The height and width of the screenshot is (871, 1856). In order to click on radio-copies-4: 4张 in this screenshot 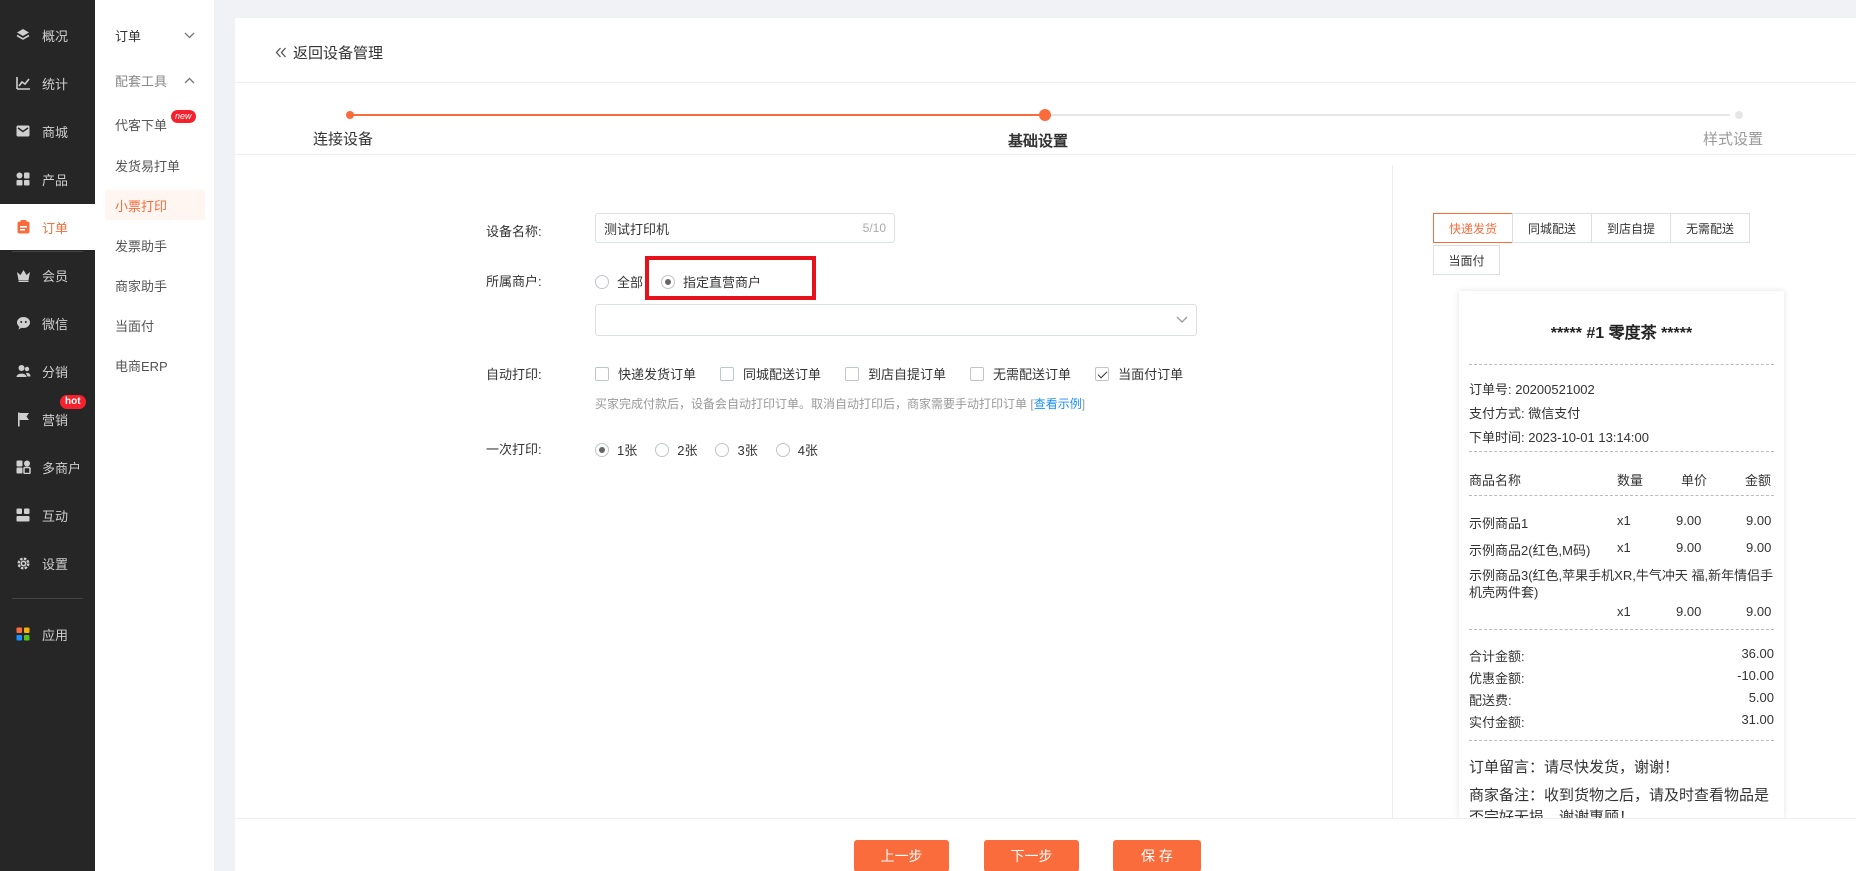, I will do `click(796, 449)`.